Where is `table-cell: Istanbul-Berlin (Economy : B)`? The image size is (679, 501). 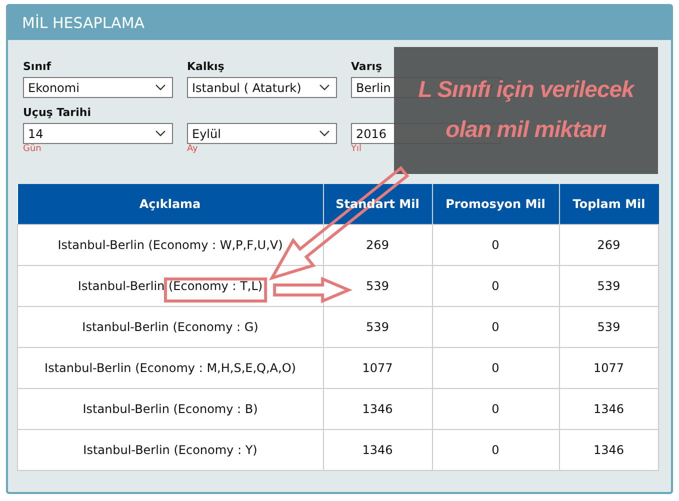
table-cell: Istanbul-Berlin (Economy : B) is located at coordinates (170, 409).